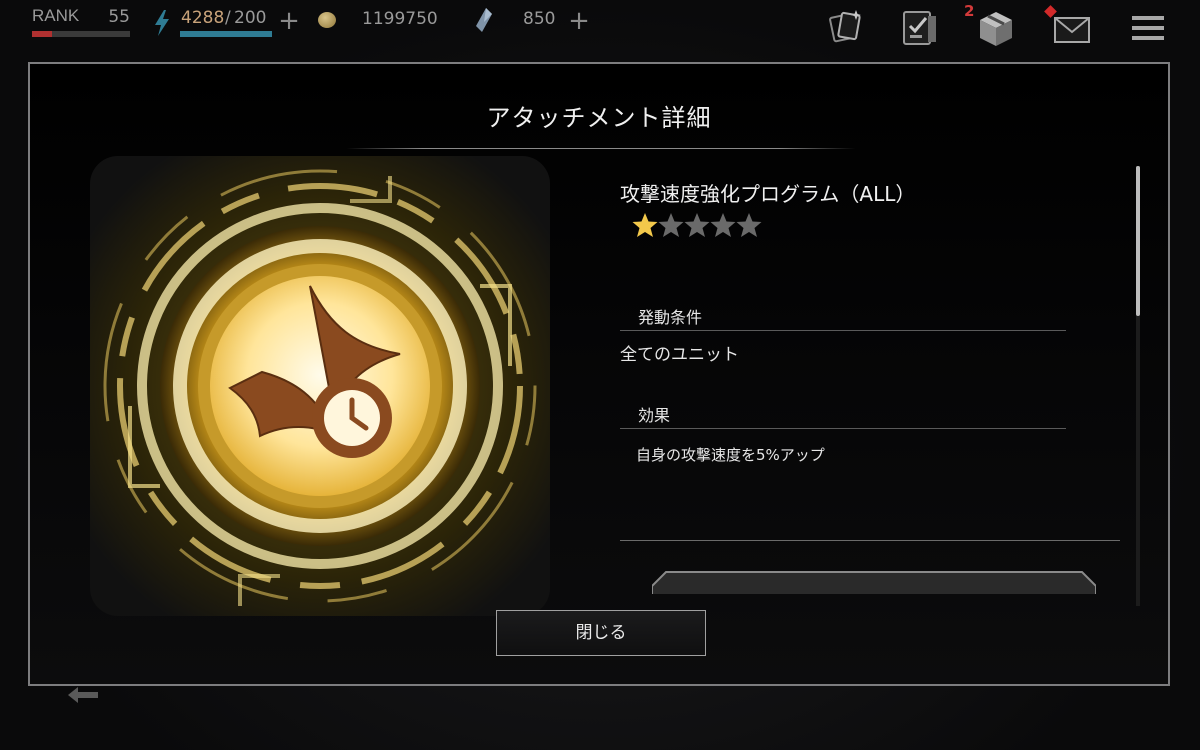 The height and width of the screenshot is (750, 1200). Describe the element at coordinates (1138, 241) in the screenshot. I see `scrollbar-thumb` at that location.